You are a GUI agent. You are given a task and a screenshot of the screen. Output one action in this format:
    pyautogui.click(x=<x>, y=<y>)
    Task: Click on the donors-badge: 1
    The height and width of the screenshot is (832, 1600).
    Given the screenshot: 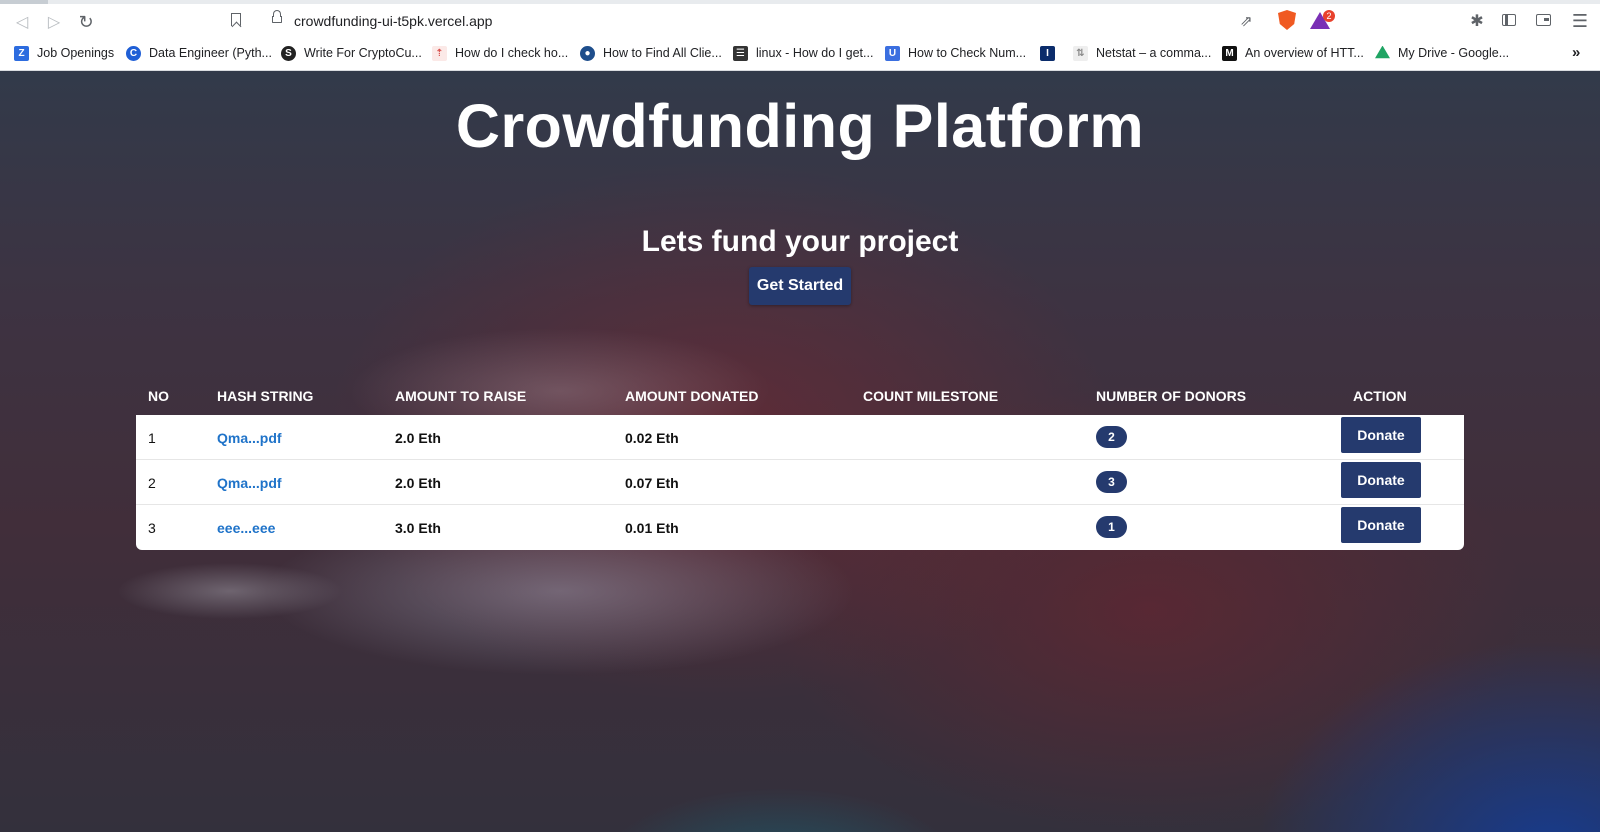 What is the action you would take?
    pyautogui.click(x=1111, y=527)
    